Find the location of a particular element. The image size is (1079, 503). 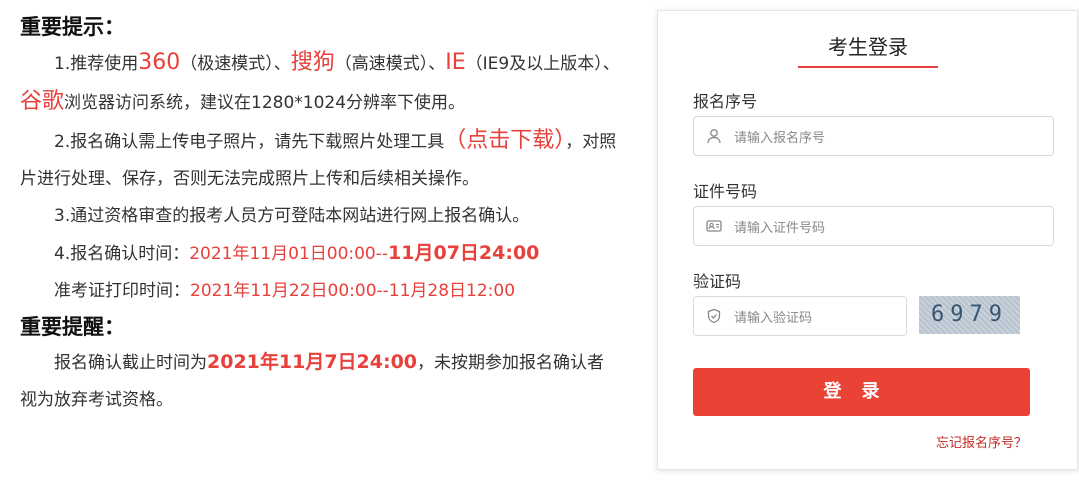

notice-text: 2.报名确认需上传电子照片，请先下载照片处理工具 is located at coordinates (249, 142).